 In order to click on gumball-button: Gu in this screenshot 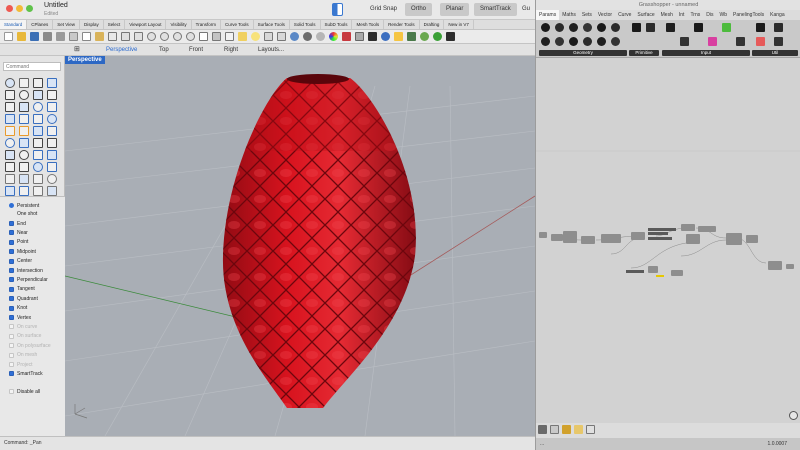, I will do `click(526, 9)`.